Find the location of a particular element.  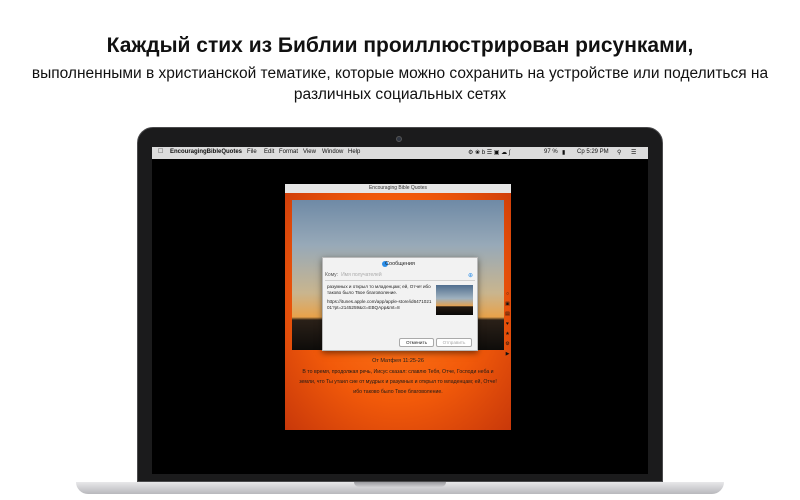

laptop-notch is located at coordinates (400, 484).